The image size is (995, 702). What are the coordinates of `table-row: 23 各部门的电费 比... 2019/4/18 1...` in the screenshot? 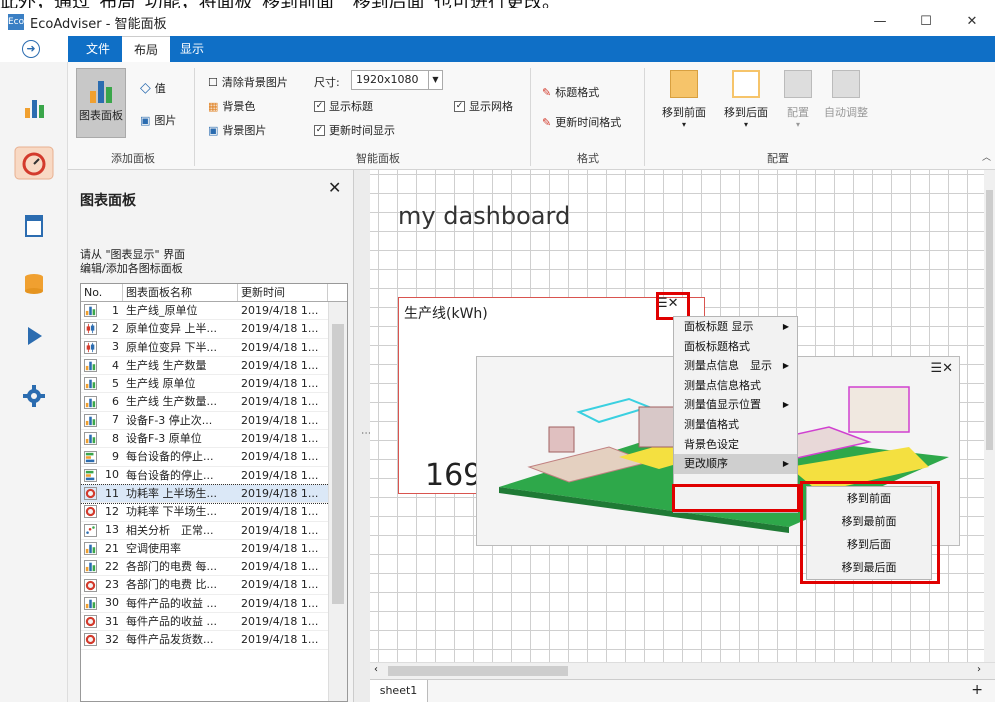 It's located at (214, 585).